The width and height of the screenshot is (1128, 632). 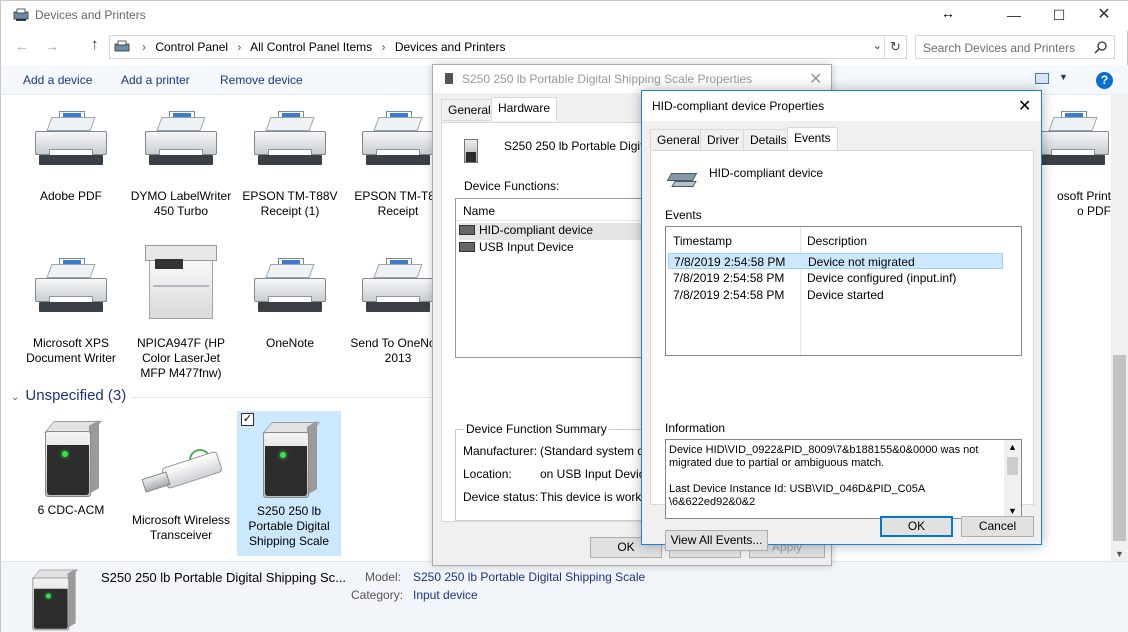 What do you see at coordinates (1104, 80) in the screenshot?
I see `help-icon: ?` at bounding box center [1104, 80].